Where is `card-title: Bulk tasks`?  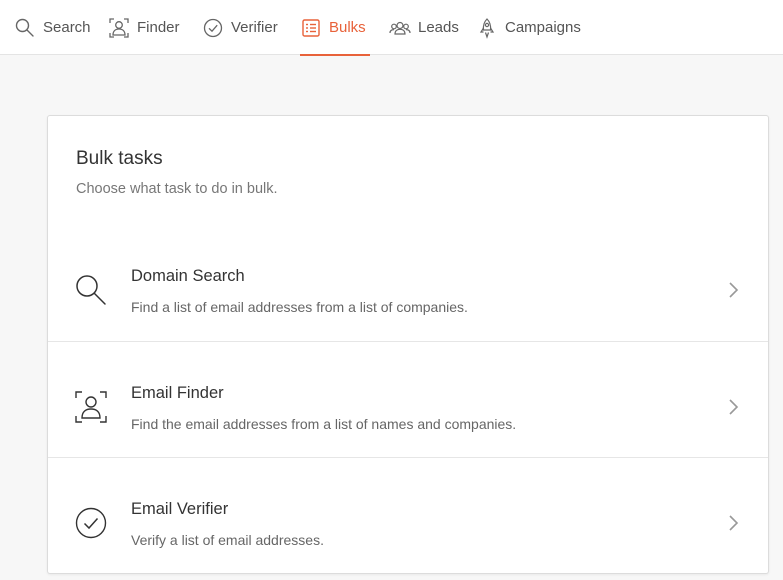
card-title: Bulk tasks is located at coordinates (119, 158).